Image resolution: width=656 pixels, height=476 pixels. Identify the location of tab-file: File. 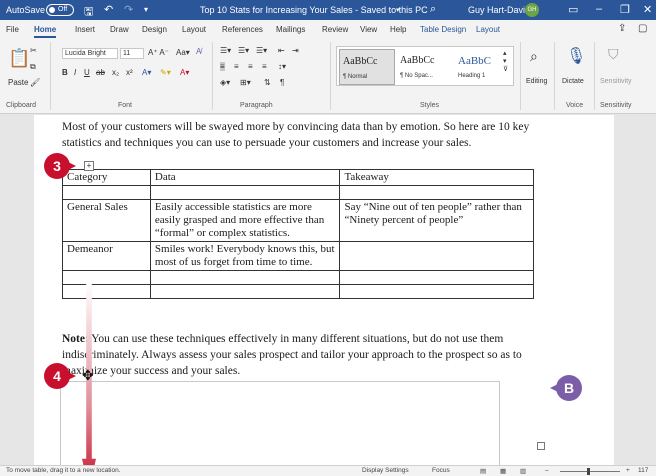
(12, 29).